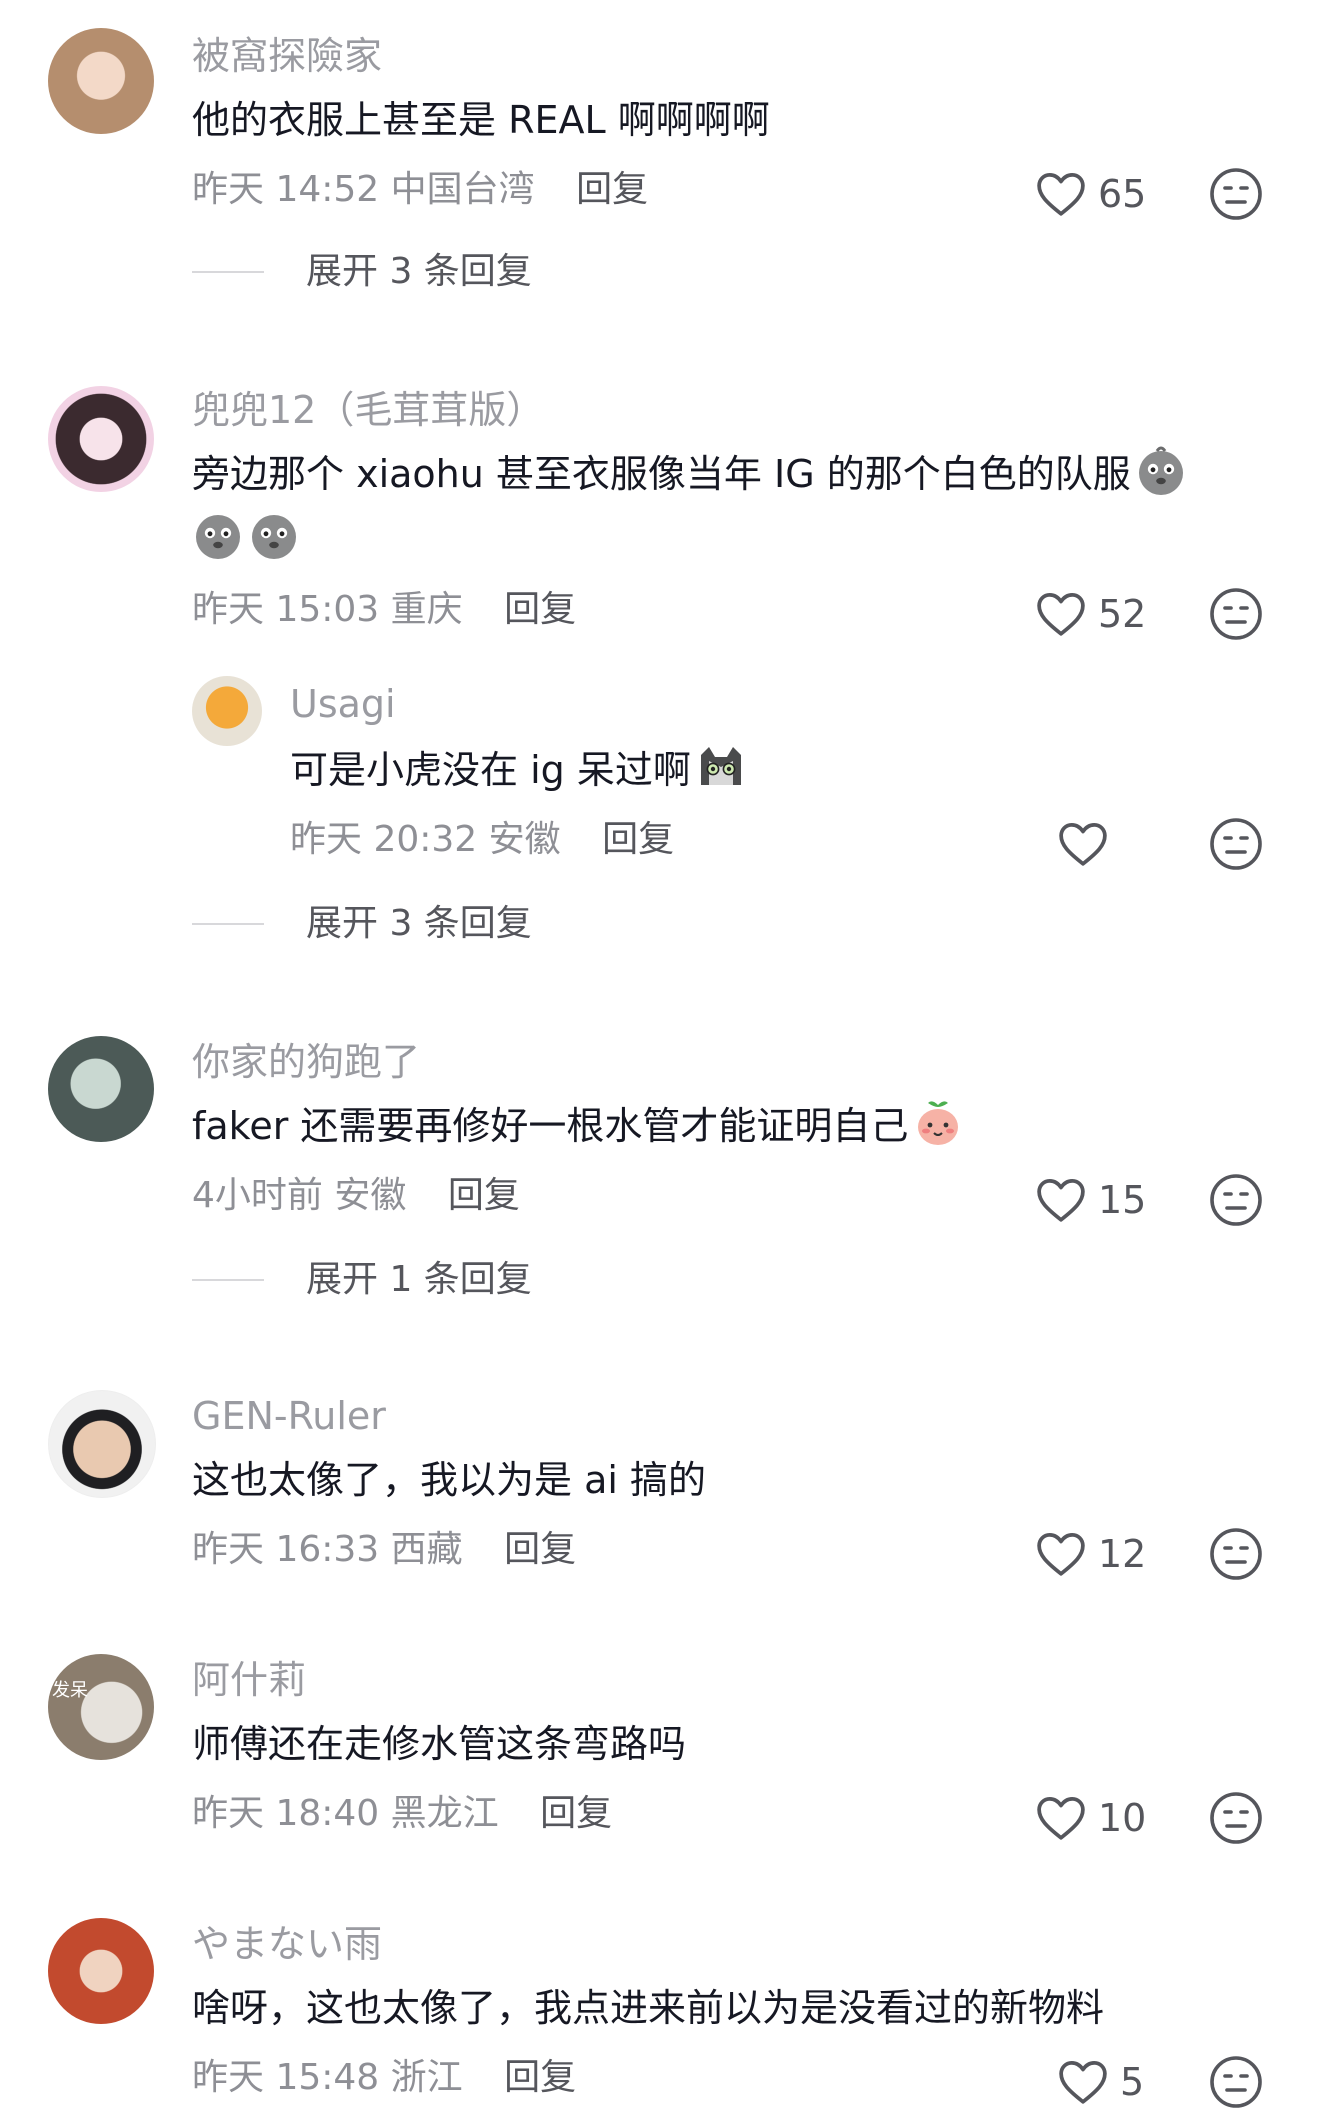 This screenshot has width=1320, height=2128. I want to click on comment-text: faker 还需要再修好一根水管才能证明自己, so click(578, 1126).